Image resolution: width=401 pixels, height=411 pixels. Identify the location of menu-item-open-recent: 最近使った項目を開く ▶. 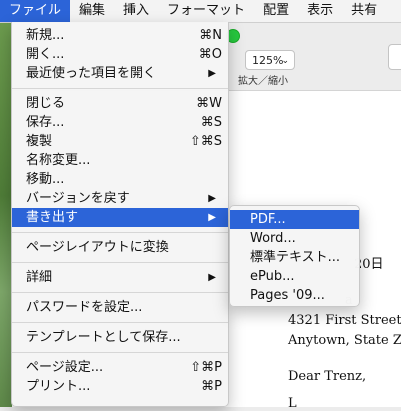
(120, 73).